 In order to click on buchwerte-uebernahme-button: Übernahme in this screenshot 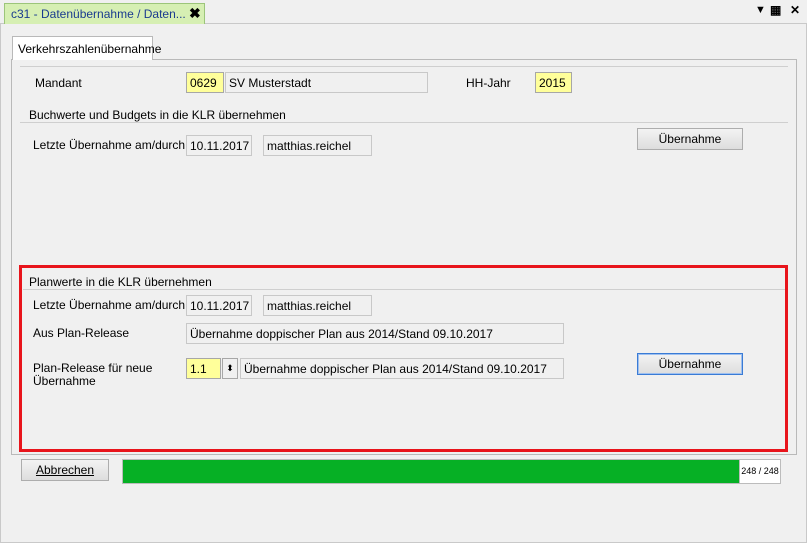, I will do `click(690, 139)`.